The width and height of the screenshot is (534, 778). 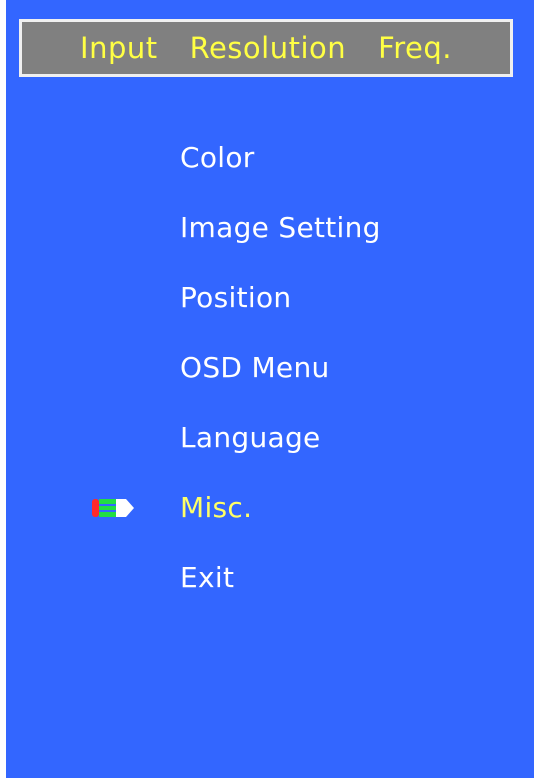 I want to click on menu-item-language: Language, so click(x=250, y=438).